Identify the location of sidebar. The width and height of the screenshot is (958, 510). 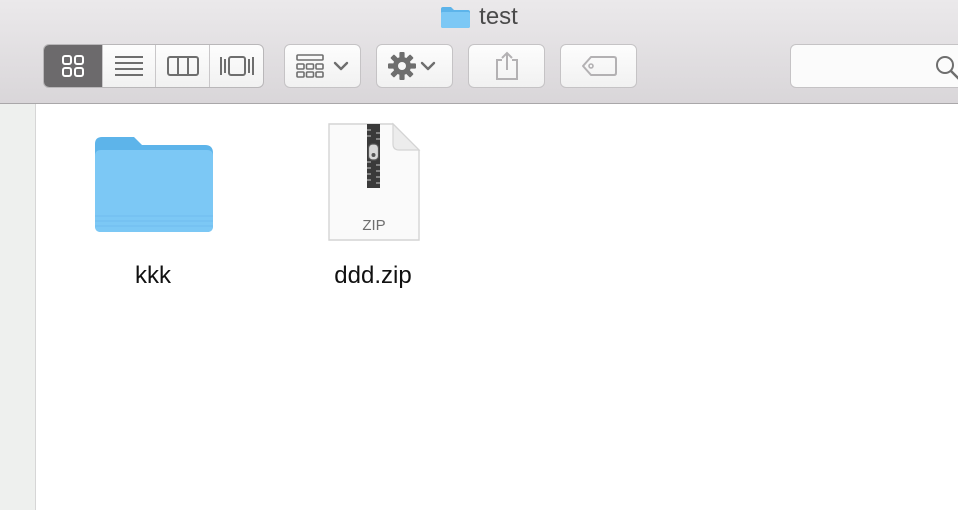
(18, 307).